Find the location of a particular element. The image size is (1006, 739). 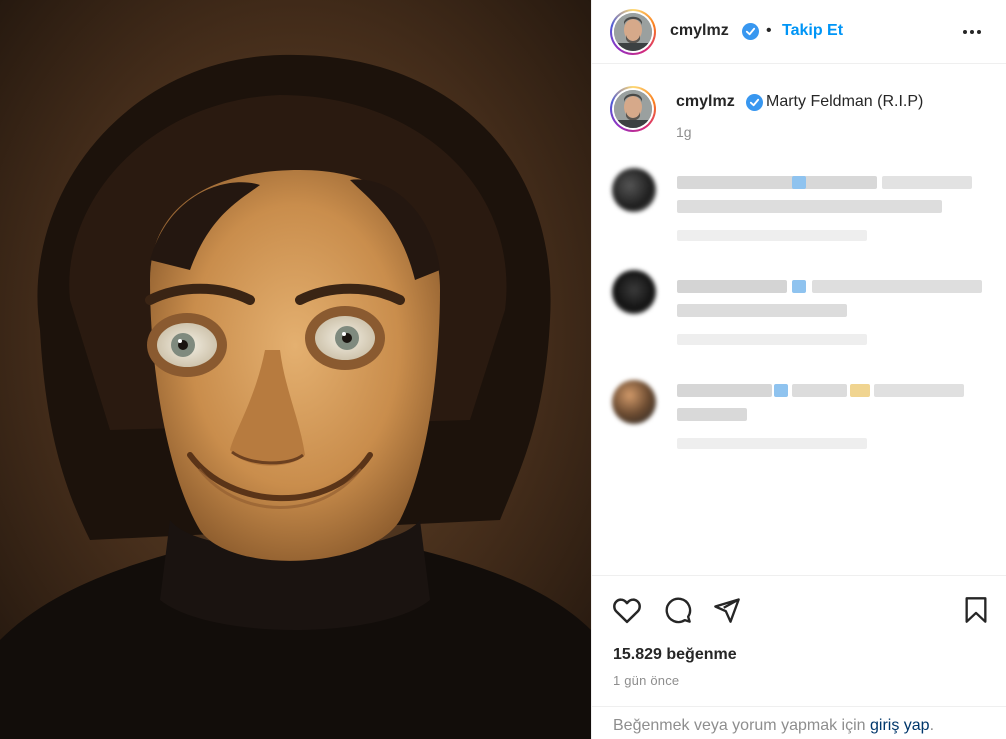

paper-plane-icon is located at coordinates (727, 612).